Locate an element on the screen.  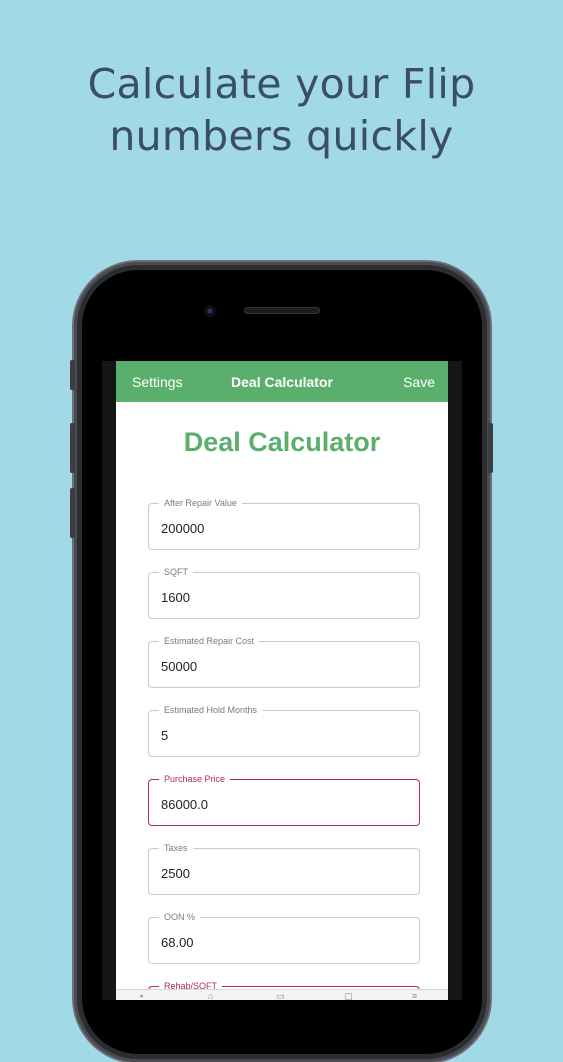
field-label: OON % is located at coordinates (180, 917).